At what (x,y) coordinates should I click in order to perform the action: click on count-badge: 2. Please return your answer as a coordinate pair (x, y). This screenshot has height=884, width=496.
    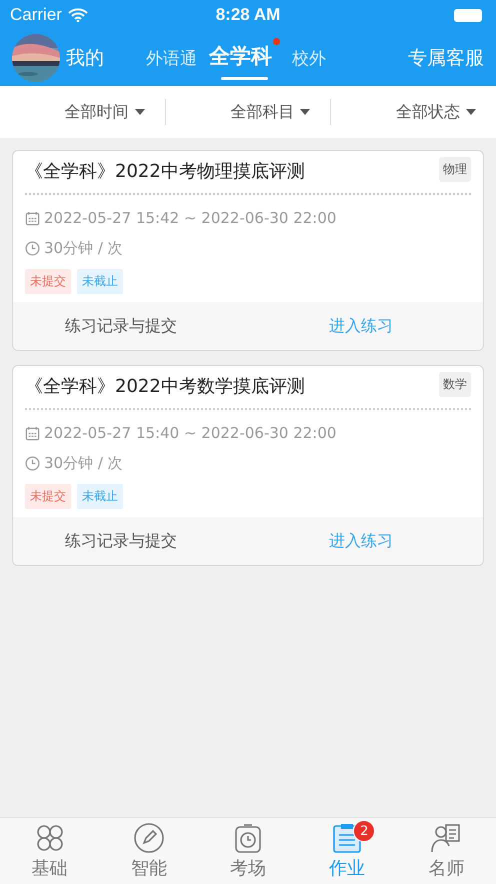
    Looking at the image, I should click on (364, 831).